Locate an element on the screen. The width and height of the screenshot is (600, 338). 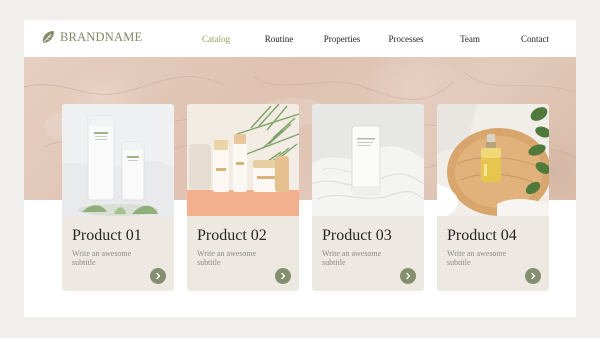
product-card-03: Product 03 Write an awesome subtitle is located at coordinates (368, 197).